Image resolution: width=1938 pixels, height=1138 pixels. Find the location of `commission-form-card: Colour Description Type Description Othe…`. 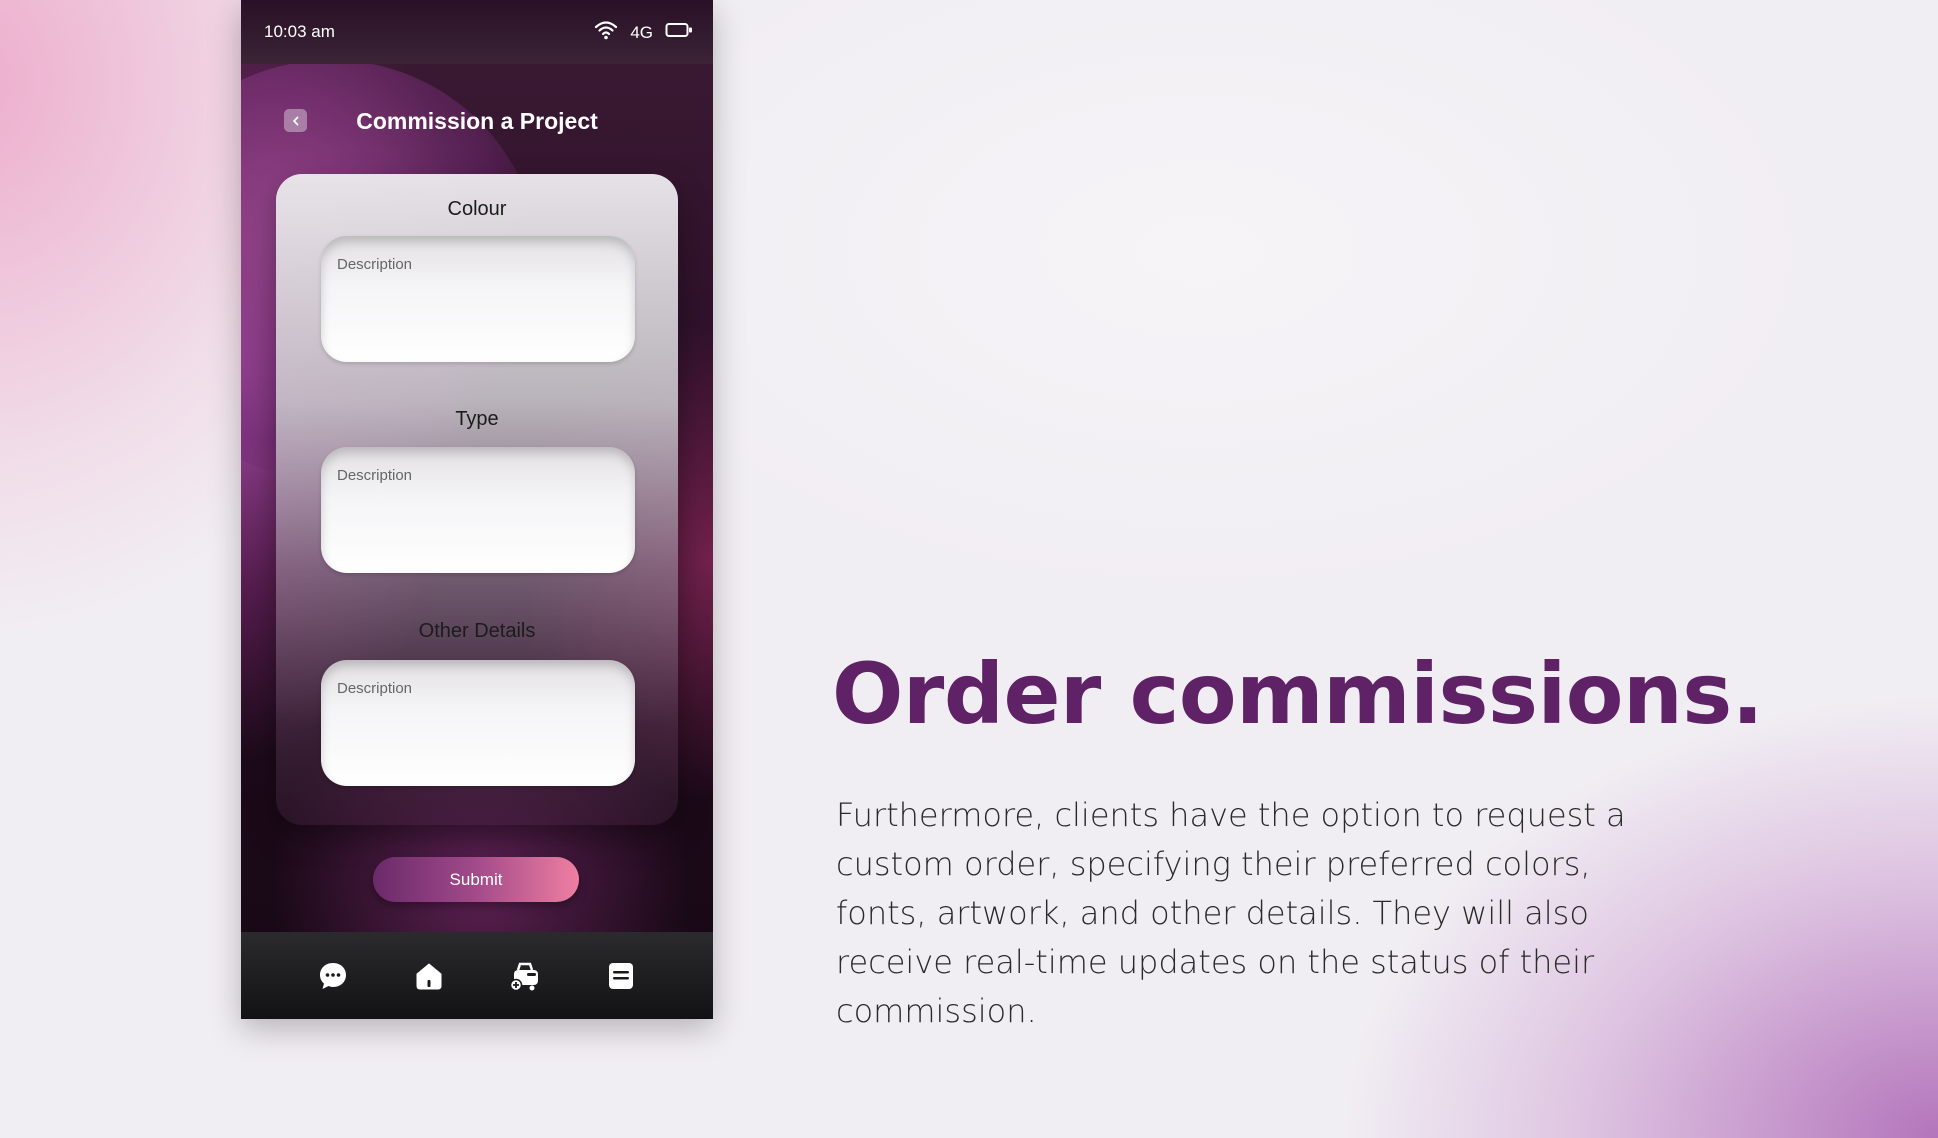

commission-form-card: Colour Description Type Description Othe… is located at coordinates (477, 499).